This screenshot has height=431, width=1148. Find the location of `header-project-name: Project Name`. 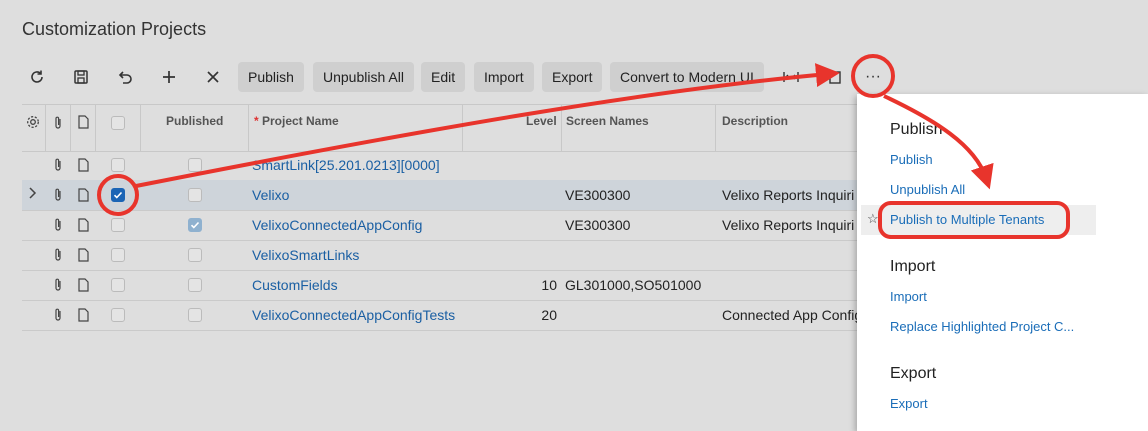

header-project-name: Project Name is located at coordinates (300, 121).